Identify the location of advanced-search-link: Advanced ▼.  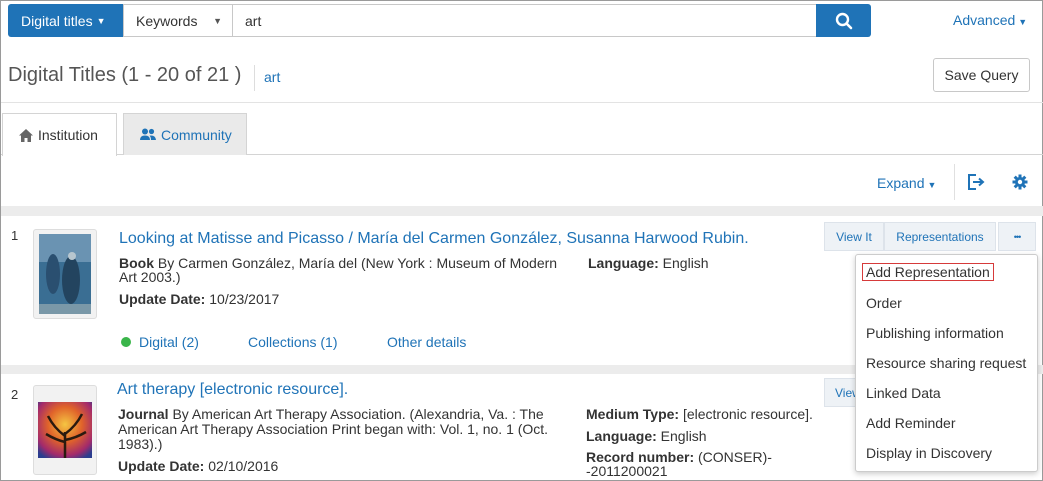
(990, 20).